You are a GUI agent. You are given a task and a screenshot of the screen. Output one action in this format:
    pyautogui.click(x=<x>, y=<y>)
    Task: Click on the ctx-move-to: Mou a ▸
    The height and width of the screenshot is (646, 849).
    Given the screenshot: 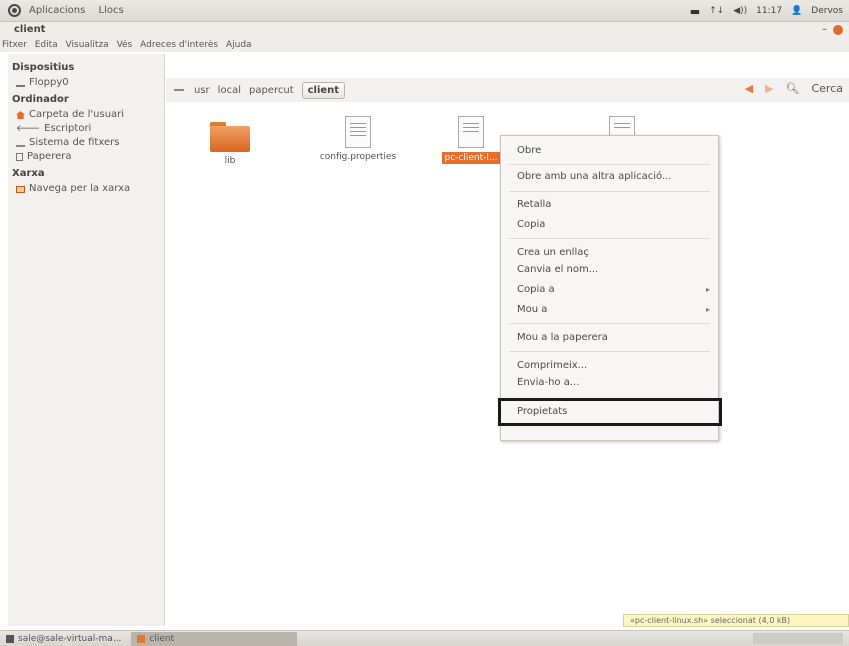 What is the action you would take?
    pyautogui.click(x=613, y=310)
    